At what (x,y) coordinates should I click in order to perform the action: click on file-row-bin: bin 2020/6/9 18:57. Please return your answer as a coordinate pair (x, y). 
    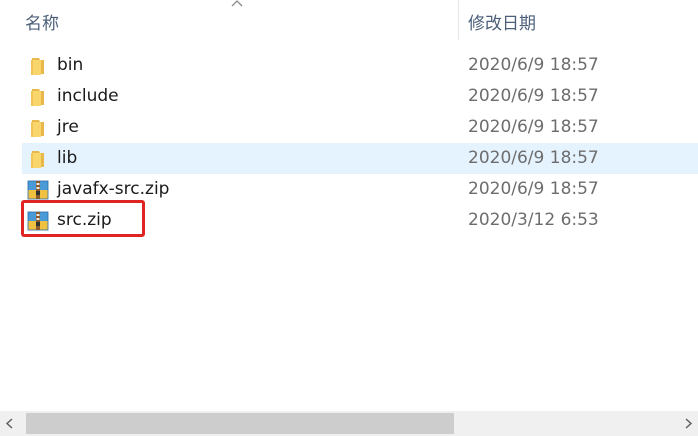
    Looking at the image, I should click on (349, 65).